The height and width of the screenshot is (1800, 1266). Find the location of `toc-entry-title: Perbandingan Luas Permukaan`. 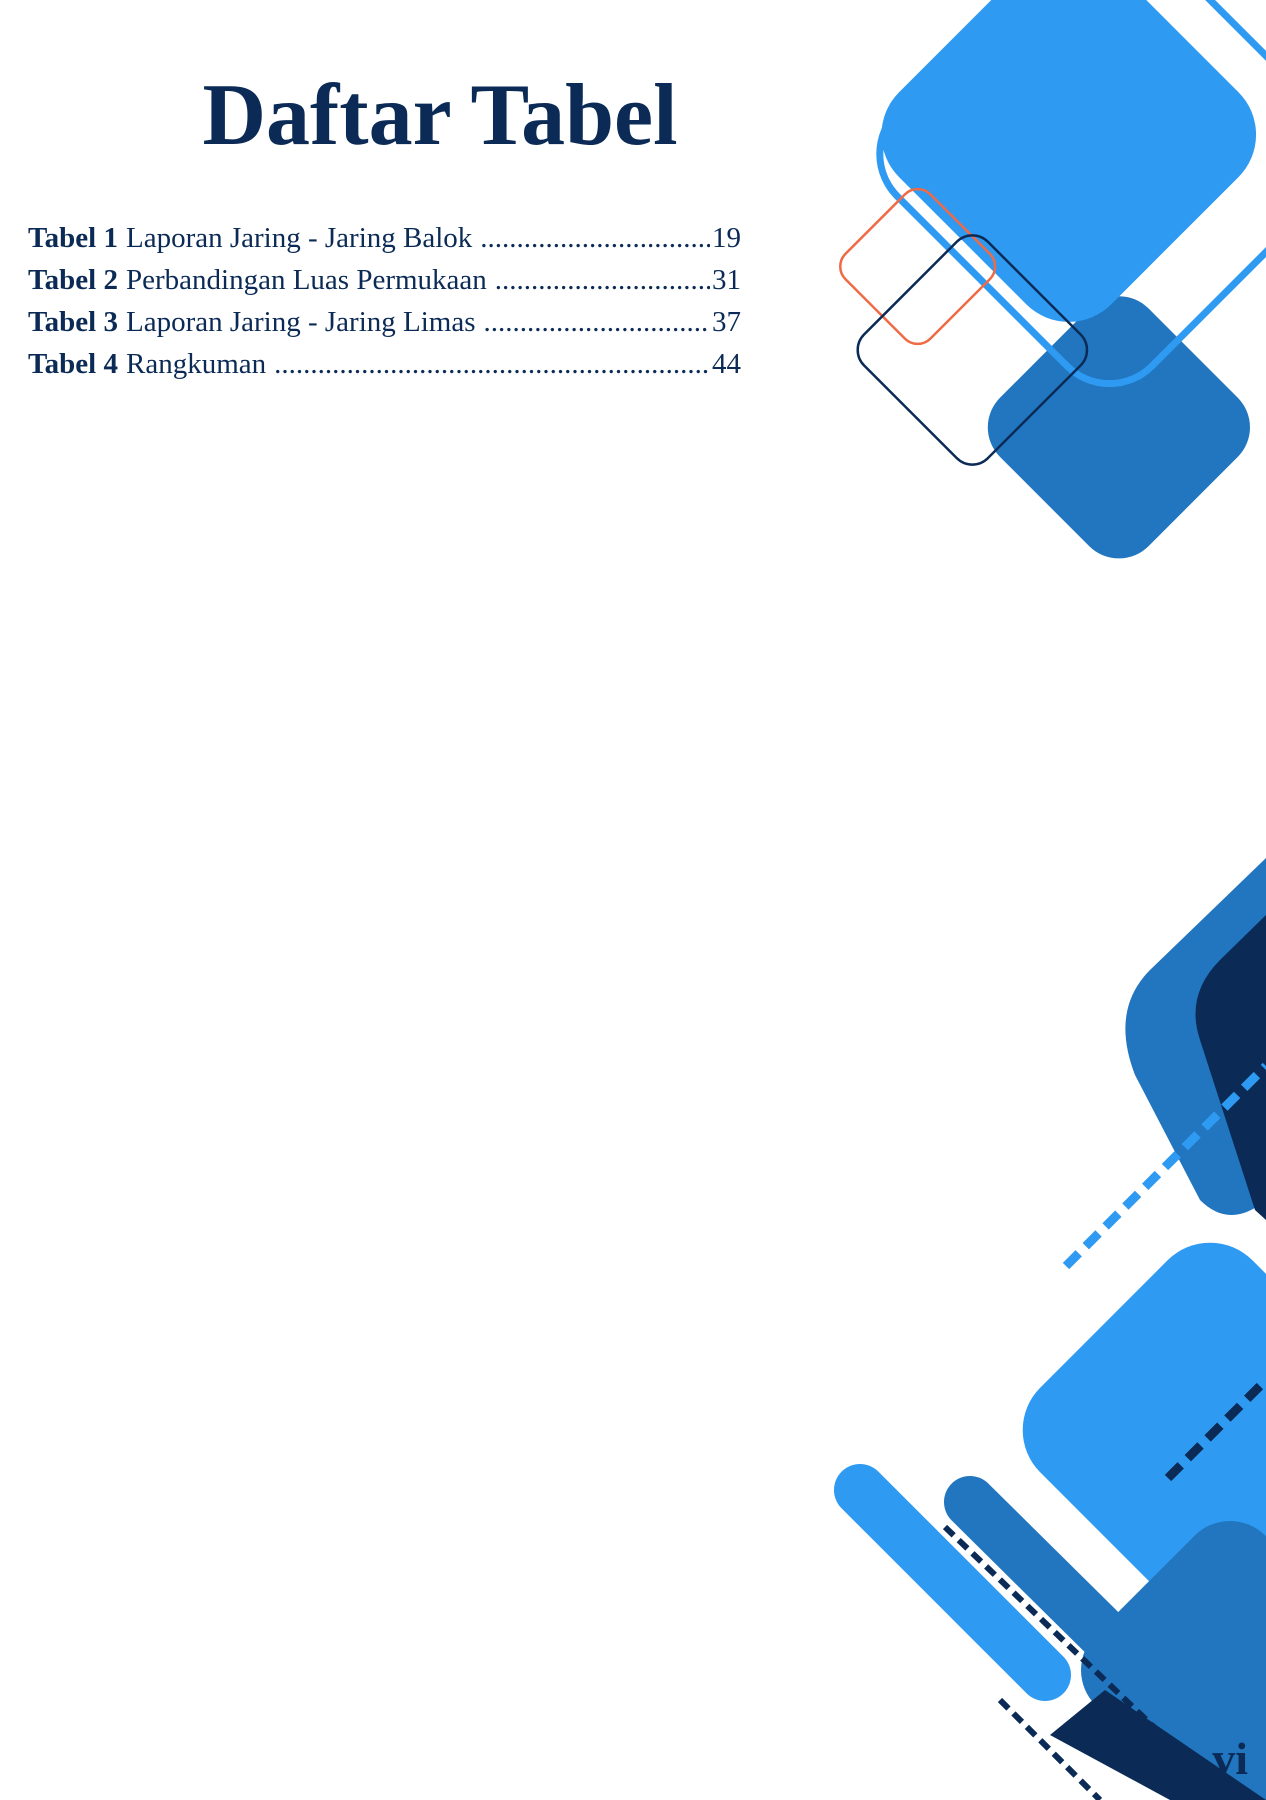

toc-entry-title: Perbandingan Luas Permukaan is located at coordinates (306, 280).